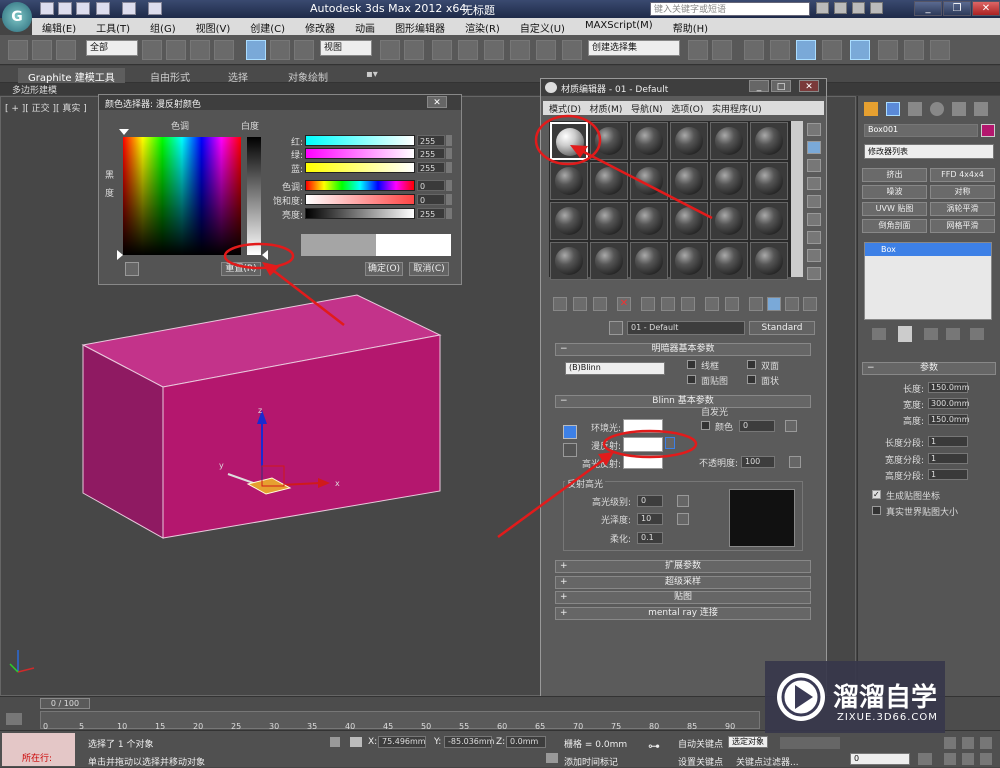 This screenshot has height=768, width=1000. Describe the element at coordinates (373, 742) in the screenshot. I see `x-label: X:` at that location.